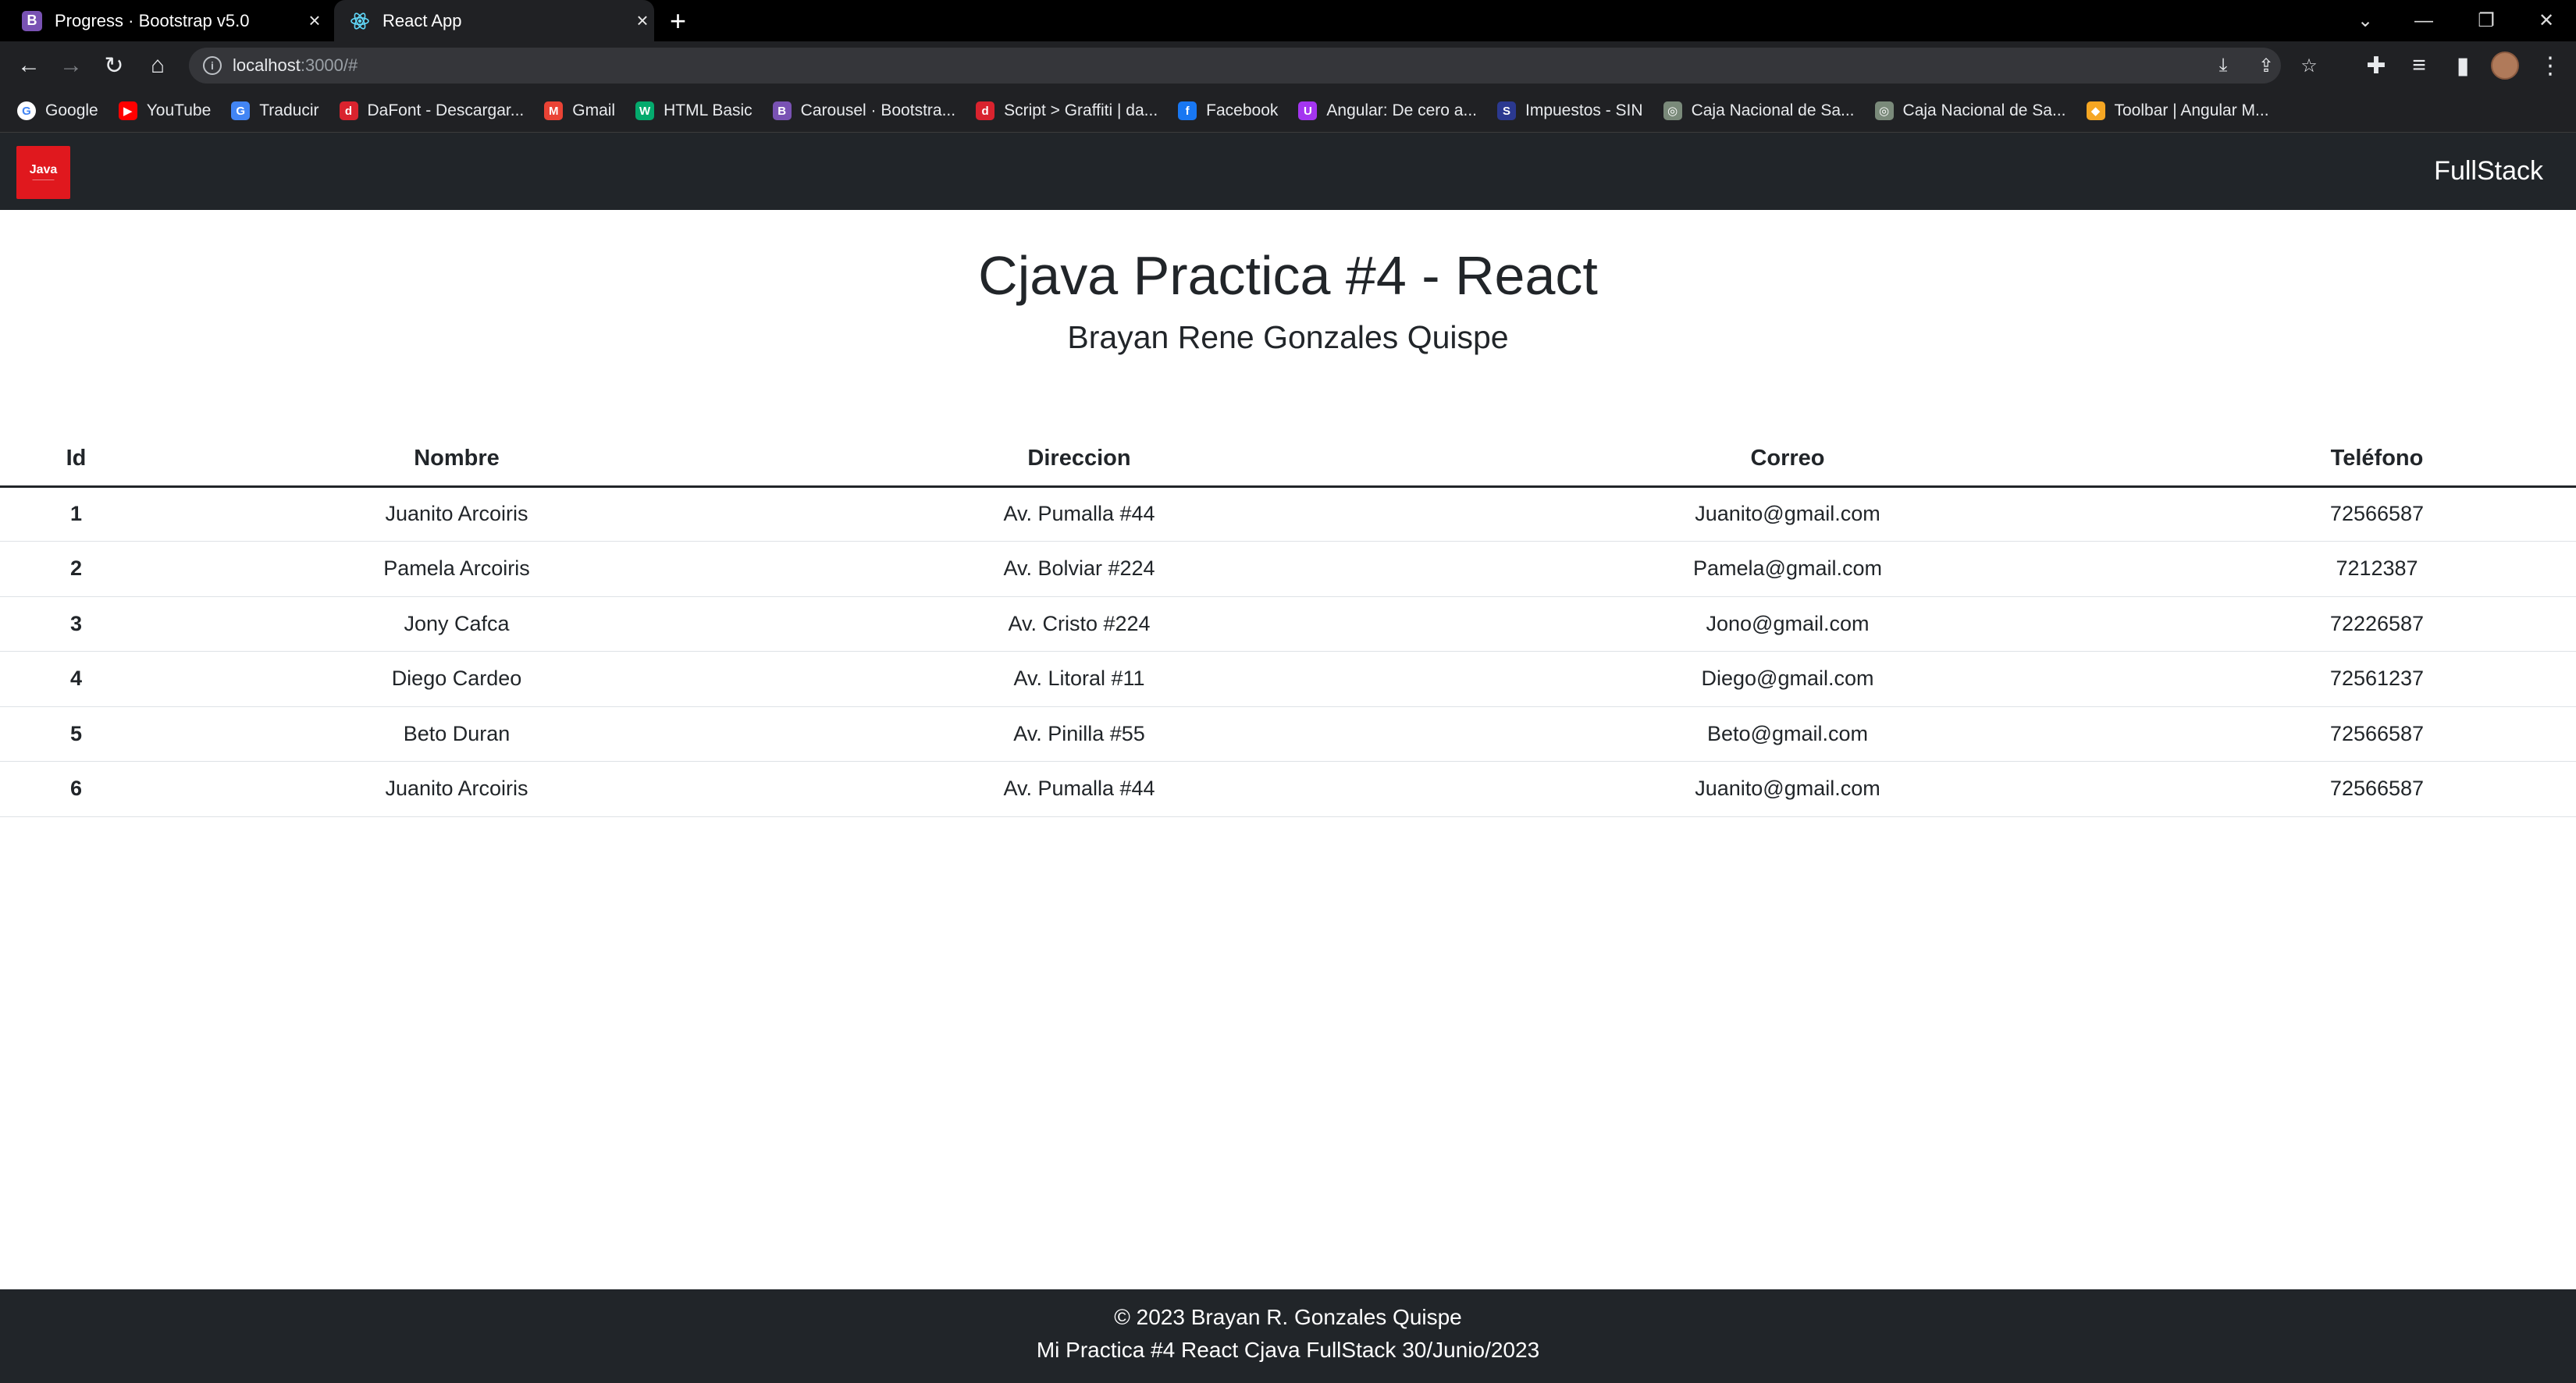 Image resolution: width=2576 pixels, height=1383 pixels. I want to click on translate-icon: G, so click(241, 110).